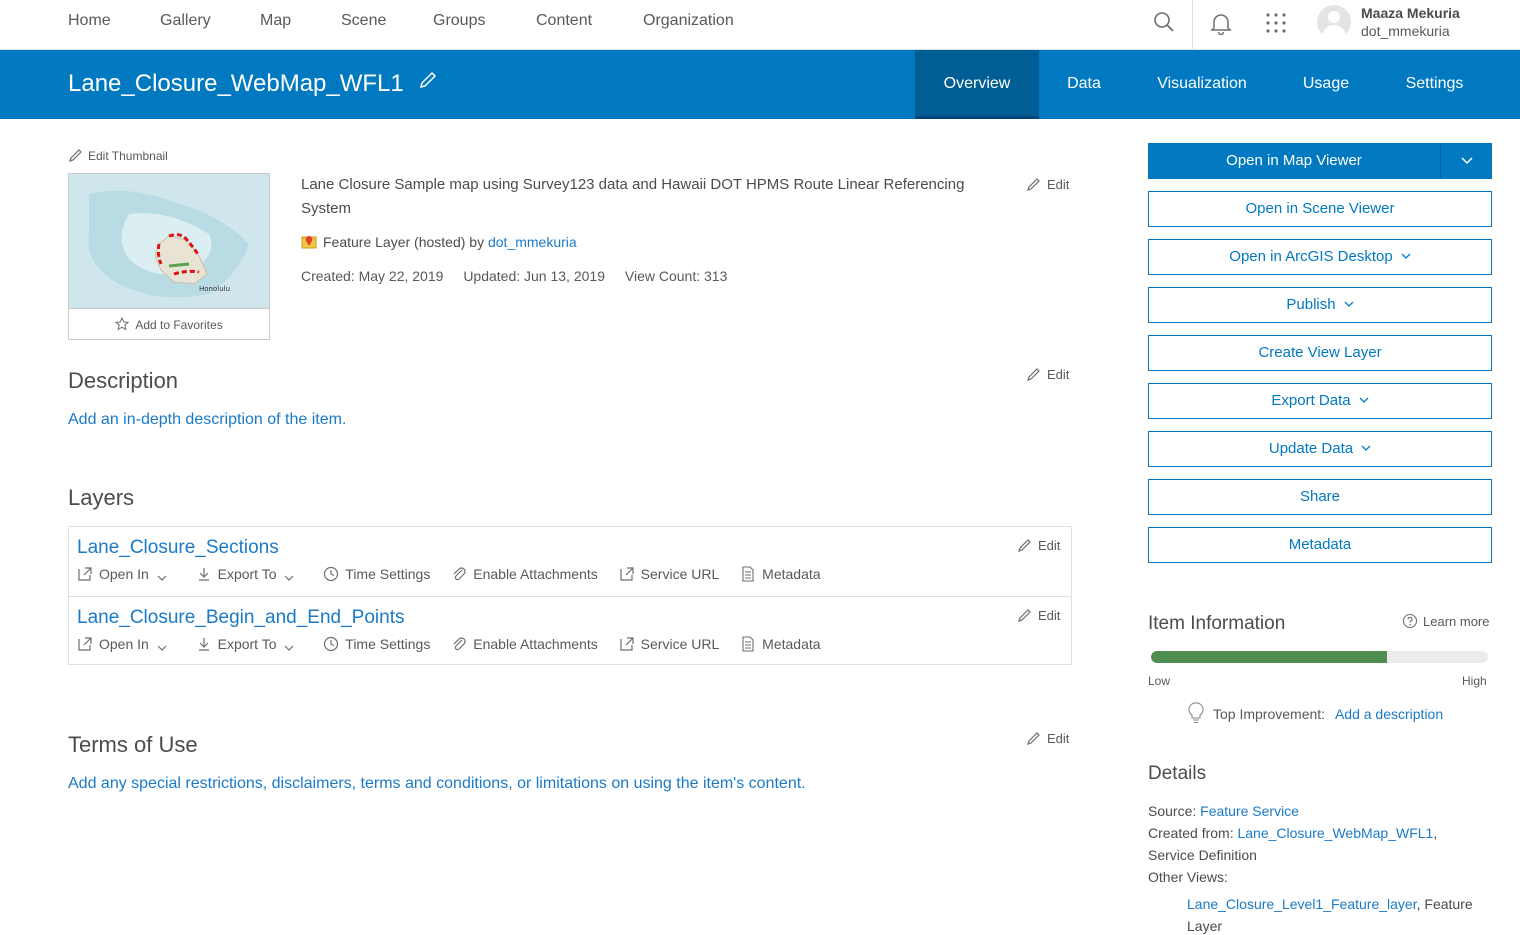  Describe the element at coordinates (532, 242) in the screenshot. I see `owner-link: dot_mmekuria` at that location.